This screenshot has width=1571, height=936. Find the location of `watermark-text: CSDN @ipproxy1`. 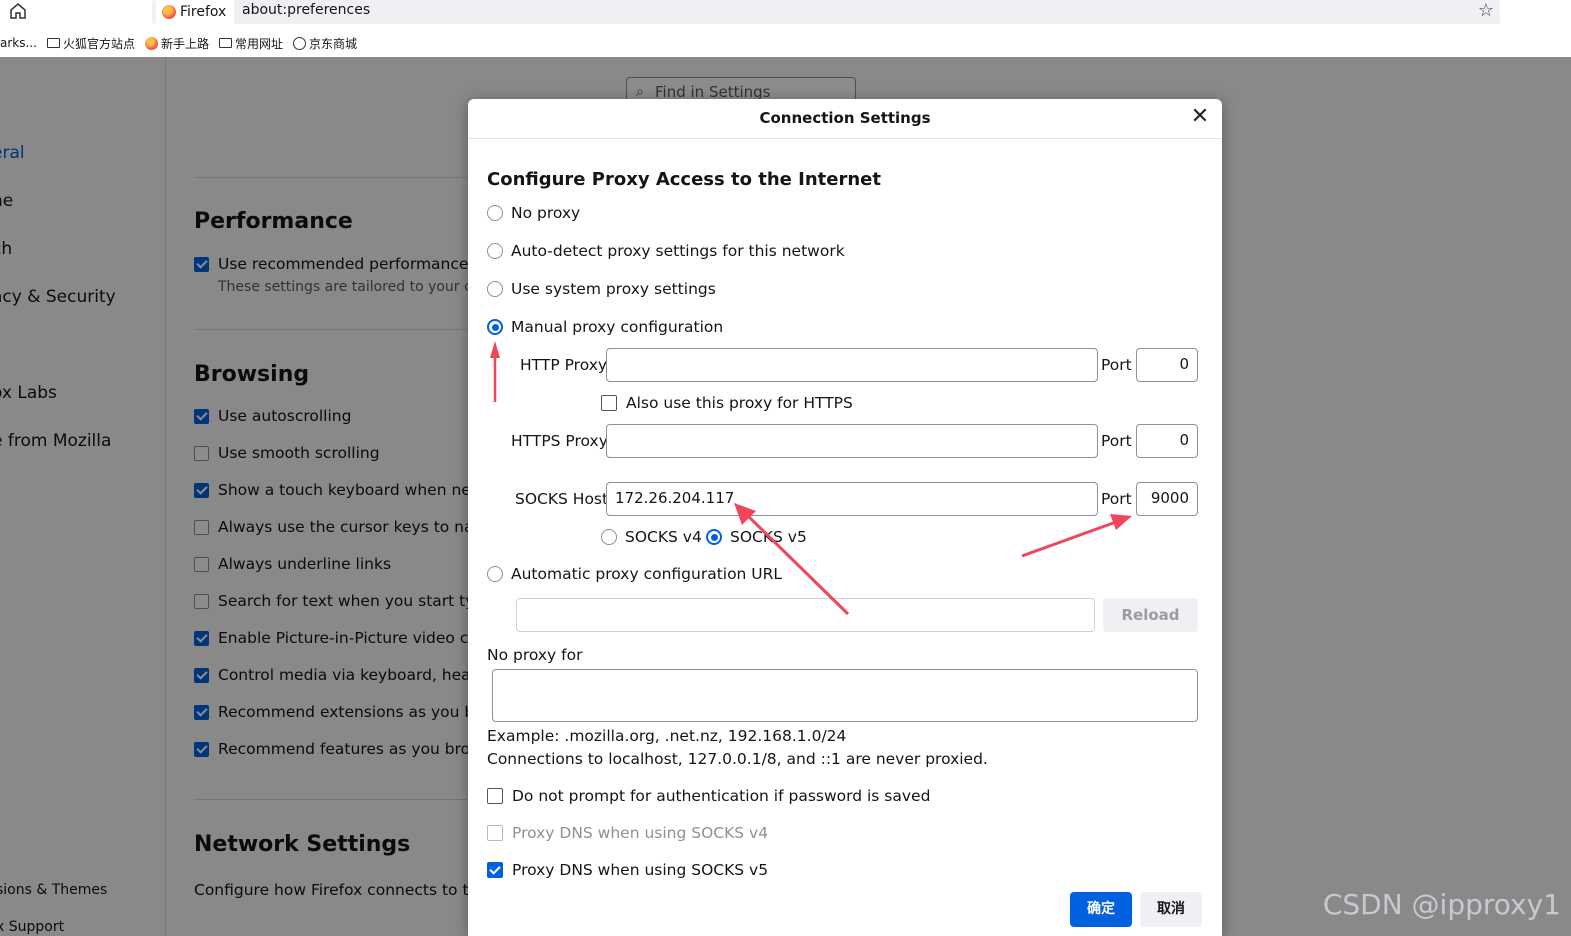

watermark-text: CSDN @ipproxy1 is located at coordinates (1441, 904).